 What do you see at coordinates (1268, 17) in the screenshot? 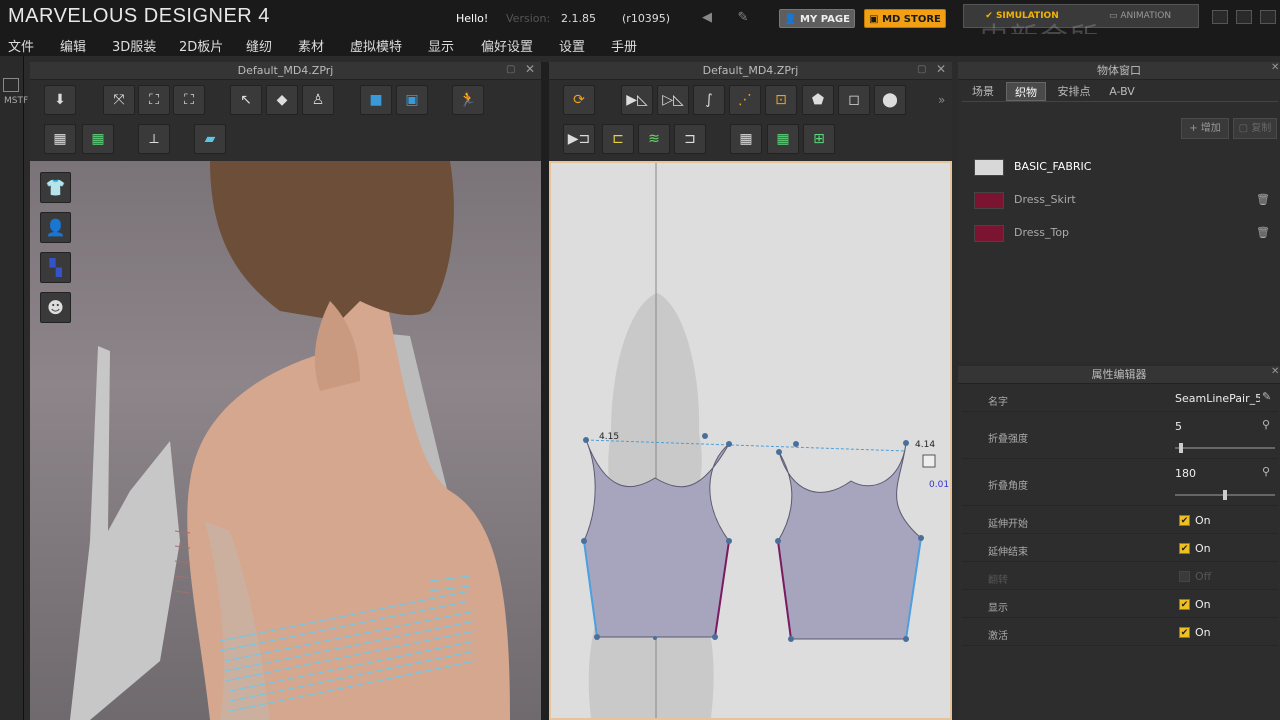
I see `close-button` at bounding box center [1268, 17].